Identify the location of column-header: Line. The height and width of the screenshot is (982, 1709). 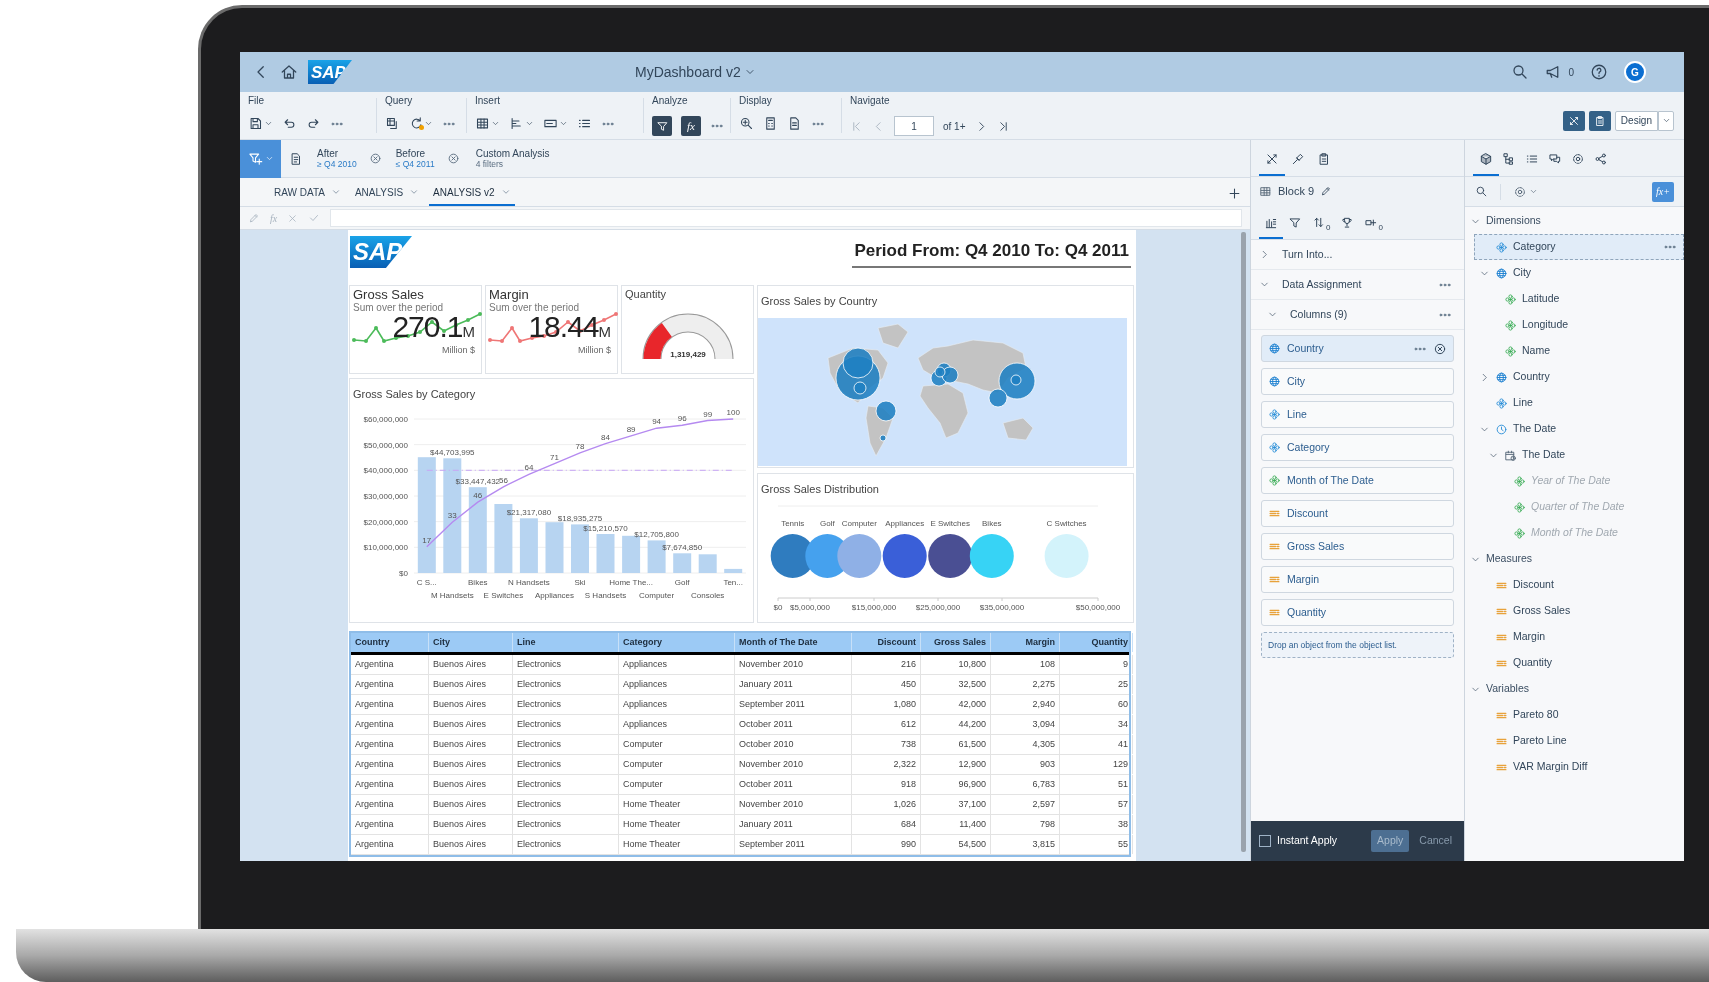
(566, 642).